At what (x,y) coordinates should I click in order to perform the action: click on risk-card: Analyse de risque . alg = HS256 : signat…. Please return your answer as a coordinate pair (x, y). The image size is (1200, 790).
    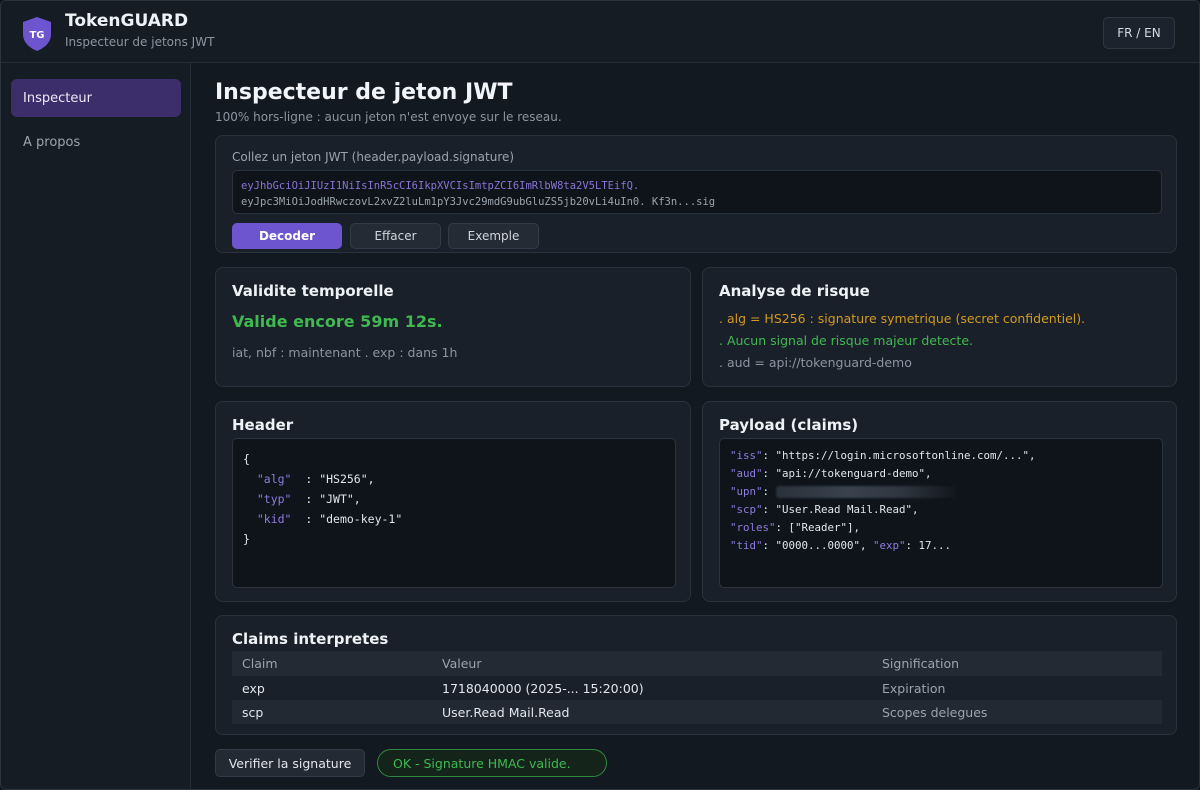
    Looking at the image, I should click on (939, 327).